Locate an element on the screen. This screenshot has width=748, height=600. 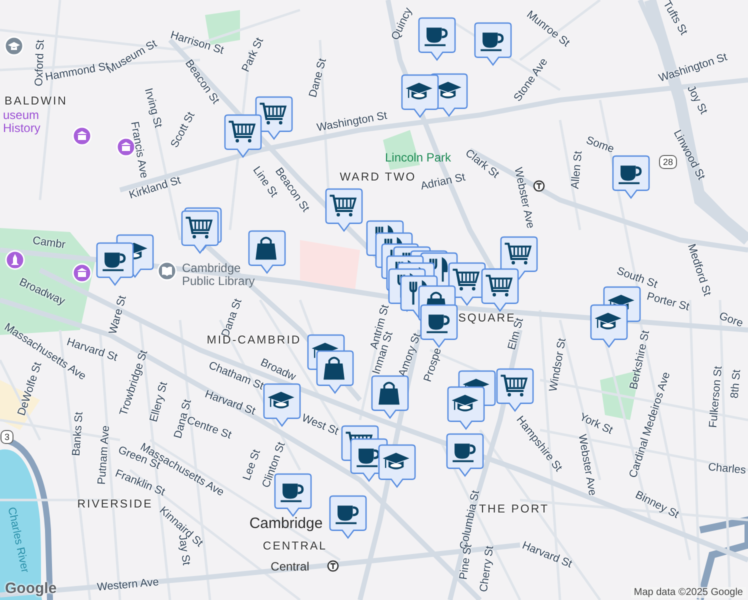
neighborhood-label: RIVERSIDE is located at coordinates (115, 505).